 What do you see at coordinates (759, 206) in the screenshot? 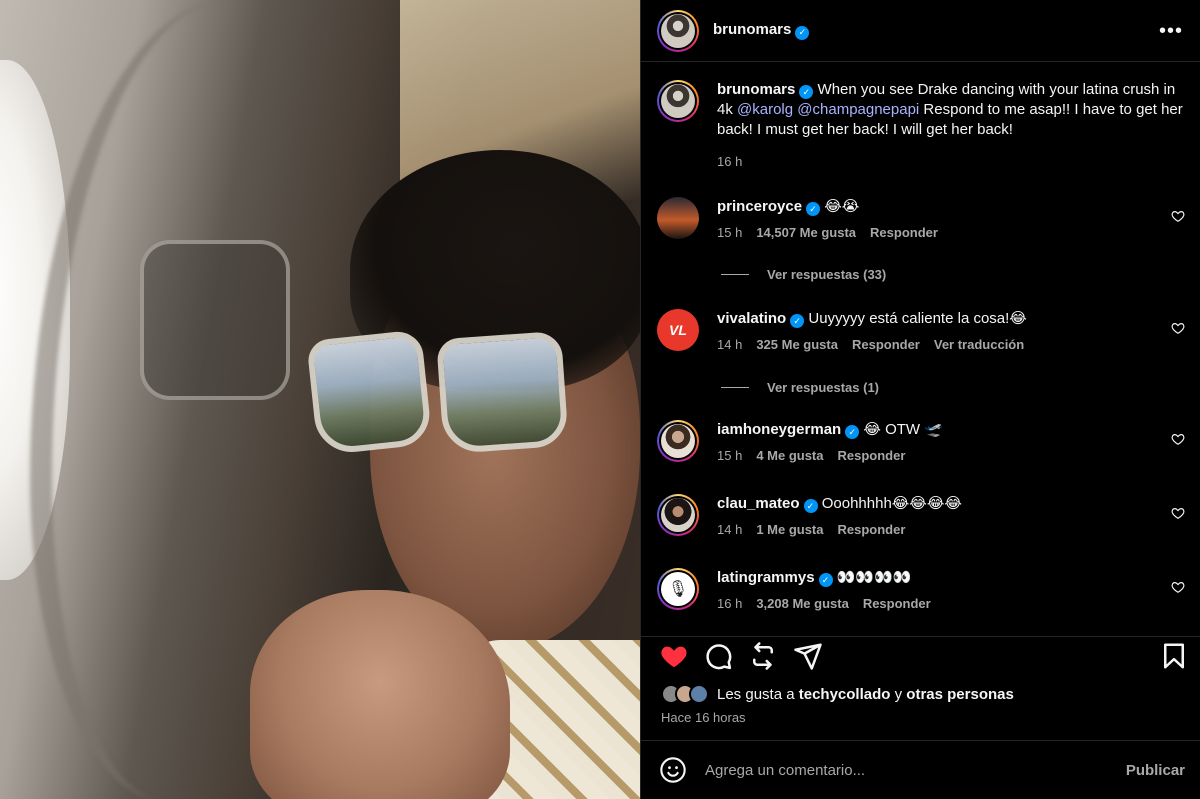
I see `commenter-username: princeroyce` at bounding box center [759, 206].